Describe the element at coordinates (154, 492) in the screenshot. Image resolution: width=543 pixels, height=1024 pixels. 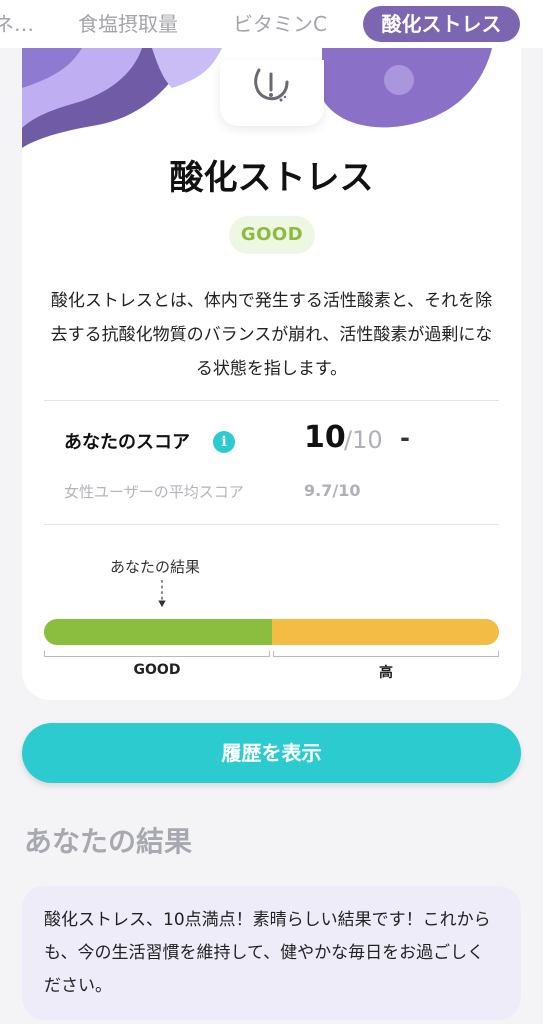
I see `average-score-label: 女性ユーザーの平均スコア` at that location.